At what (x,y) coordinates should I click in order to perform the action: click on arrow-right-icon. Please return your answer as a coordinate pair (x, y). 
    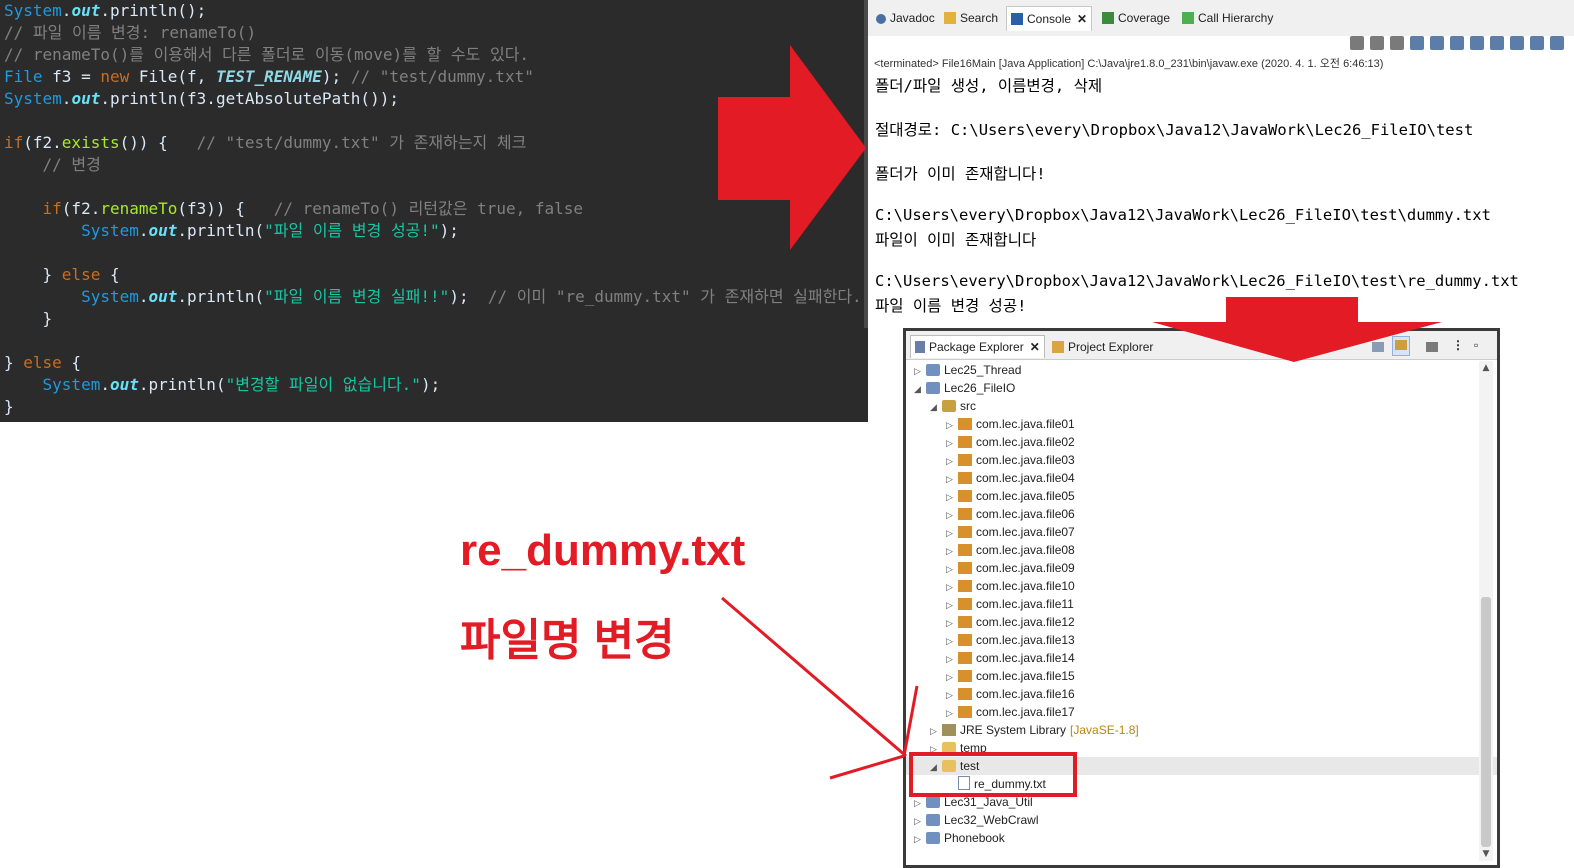
    Looking at the image, I should click on (792, 147).